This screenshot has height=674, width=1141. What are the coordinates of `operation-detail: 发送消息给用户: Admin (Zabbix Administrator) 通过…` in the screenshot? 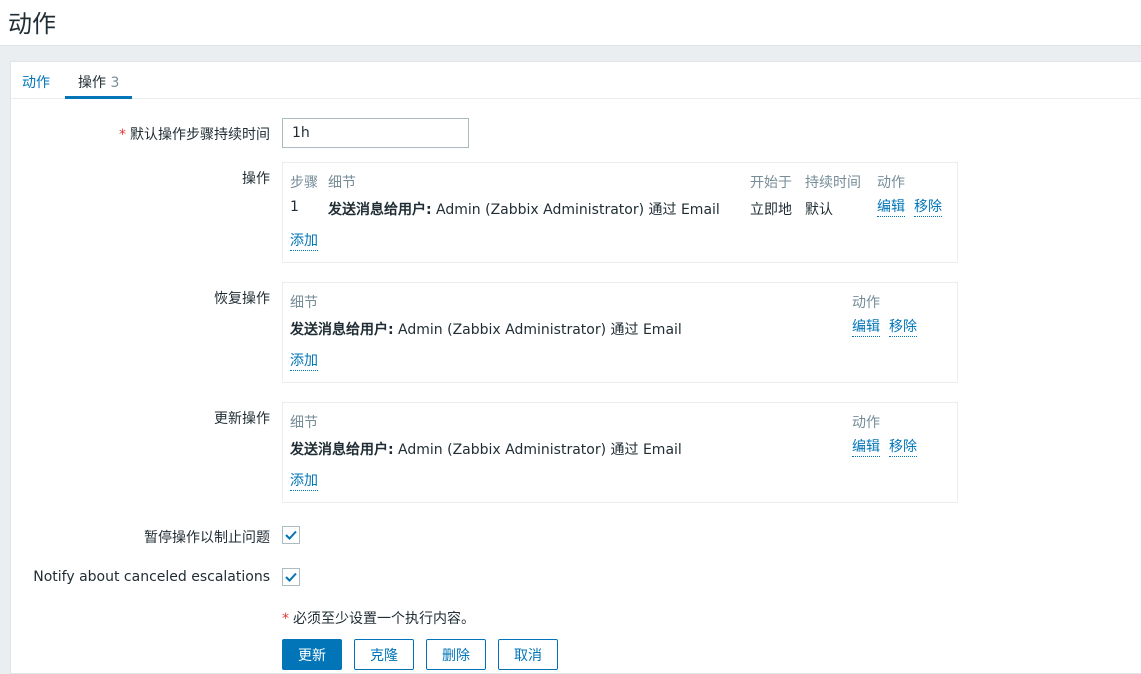 It's located at (524, 210).